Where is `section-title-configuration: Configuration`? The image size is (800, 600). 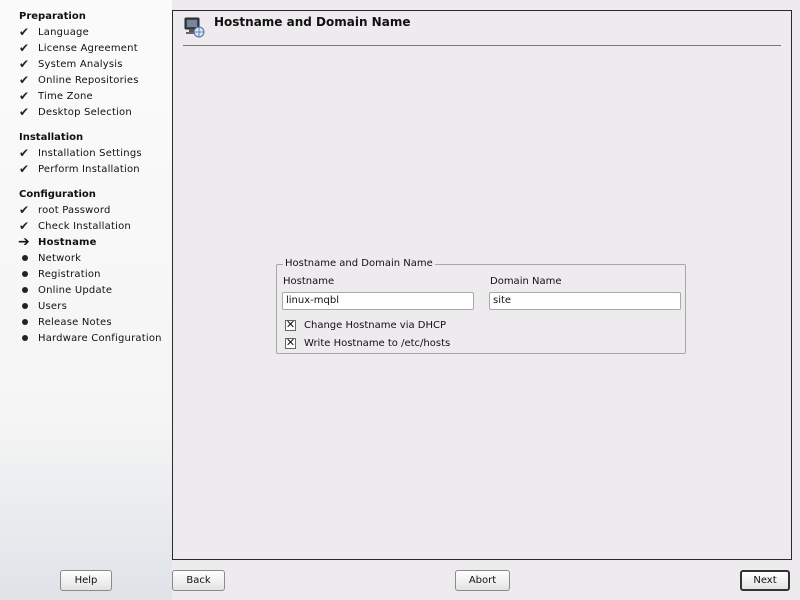 section-title-configuration: Configuration is located at coordinates (57, 194).